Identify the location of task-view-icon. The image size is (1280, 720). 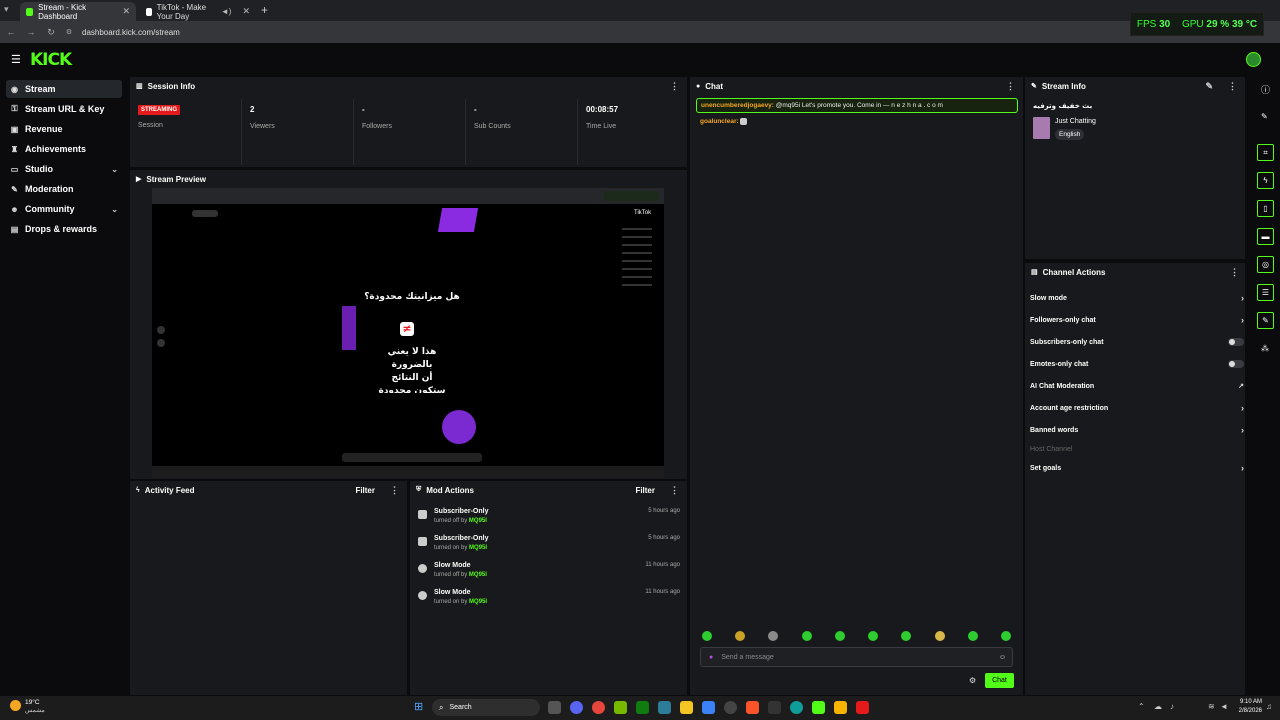
(554, 707).